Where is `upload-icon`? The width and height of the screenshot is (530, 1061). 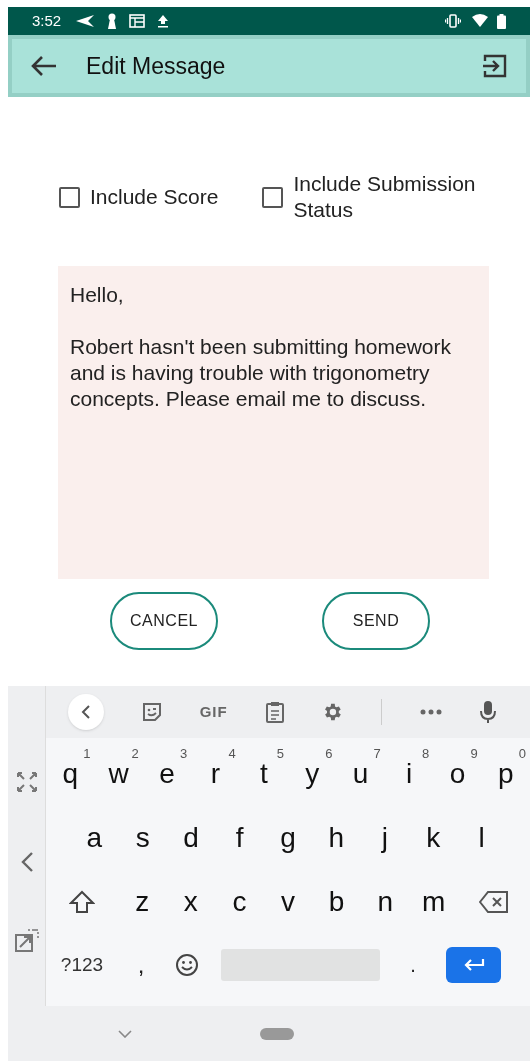 upload-icon is located at coordinates (163, 21).